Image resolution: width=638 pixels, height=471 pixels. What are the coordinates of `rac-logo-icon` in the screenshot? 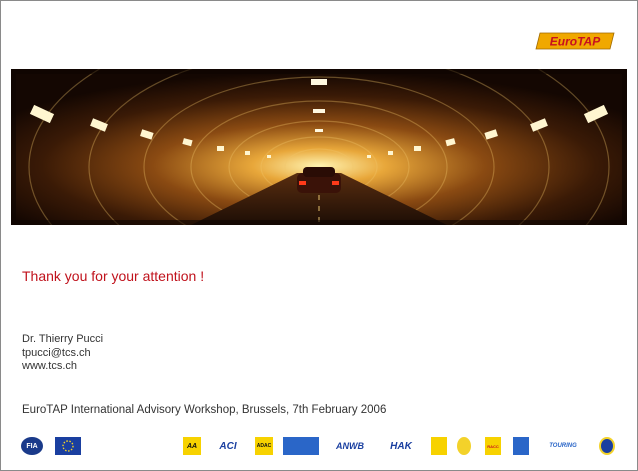 It's located at (464, 446).